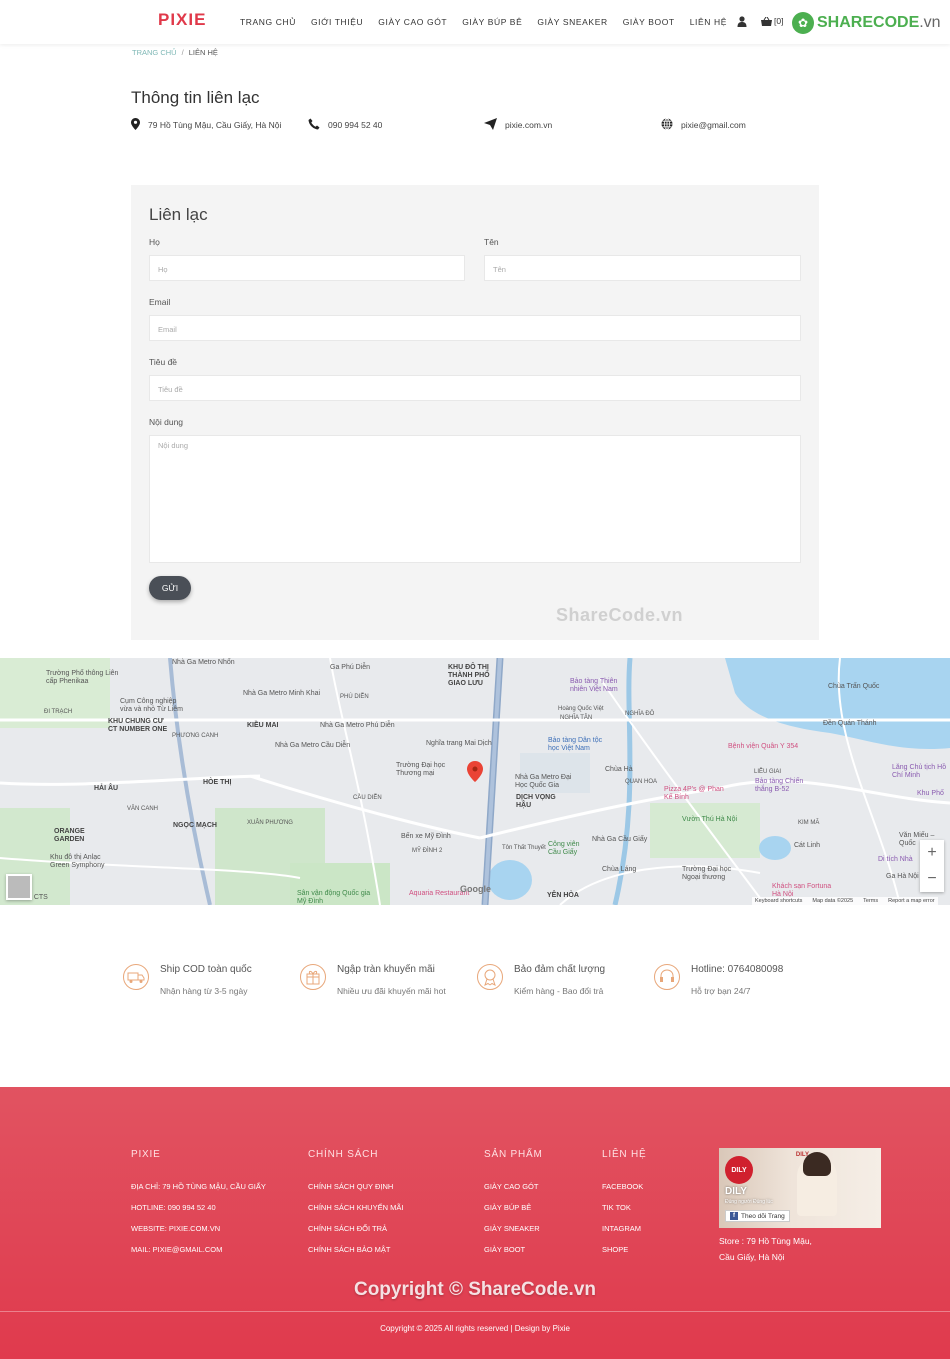 Image resolution: width=950 pixels, height=1359 pixels. I want to click on map-label: Tôn Thất Thuyết, so click(524, 848).